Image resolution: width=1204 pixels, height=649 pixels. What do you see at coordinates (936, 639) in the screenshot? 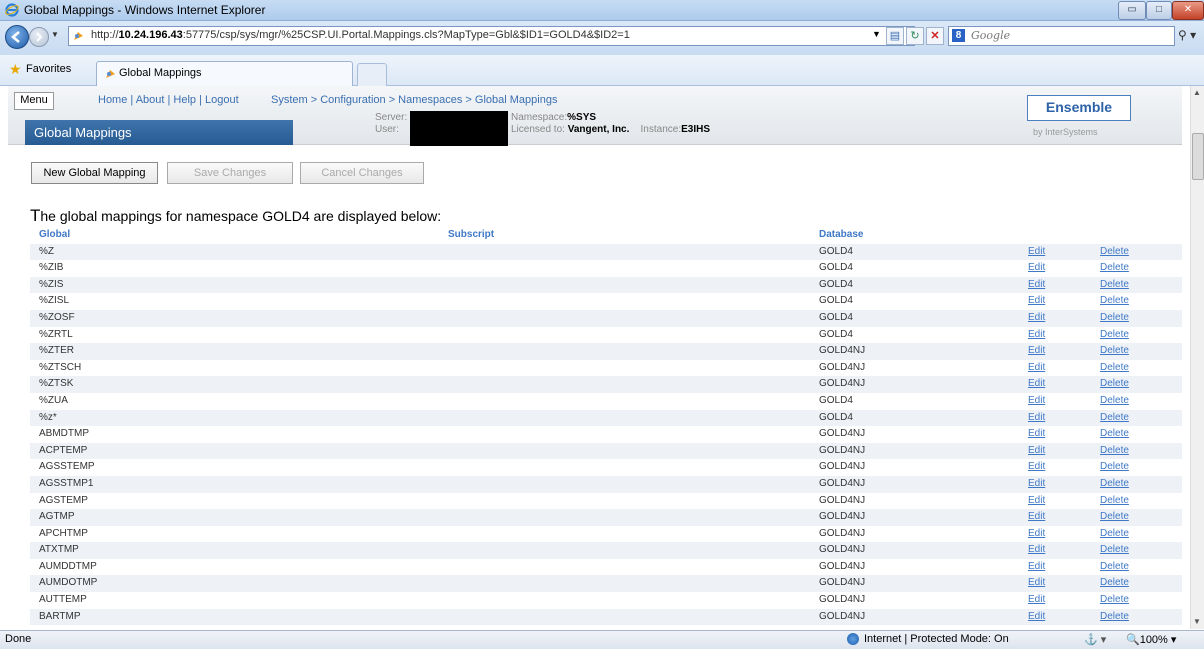
I see `security-zone: Internet | Protected Mode: On` at bounding box center [936, 639].